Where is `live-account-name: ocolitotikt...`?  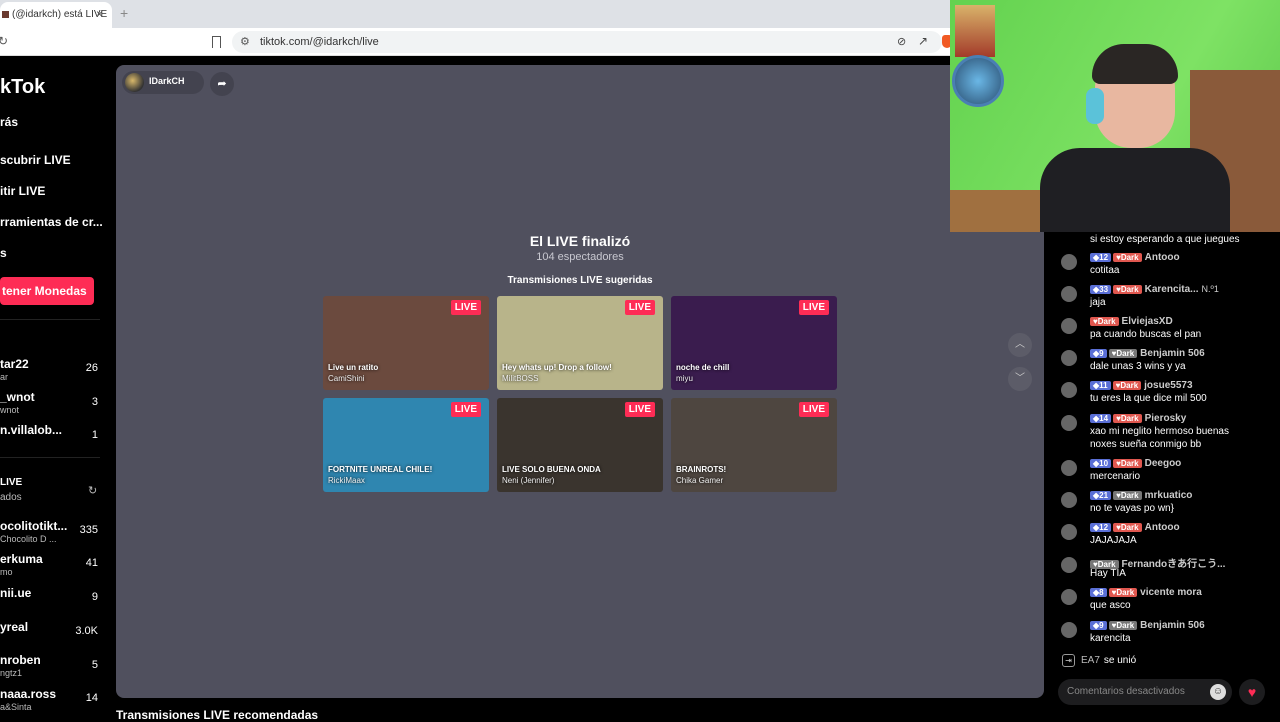 live-account-name: ocolitotikt... is located at coordinates (33, 526).